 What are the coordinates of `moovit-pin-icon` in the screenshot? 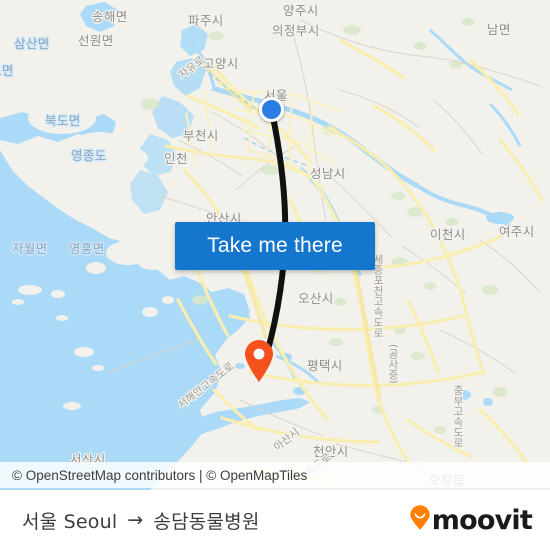 It's located at (420, 520).